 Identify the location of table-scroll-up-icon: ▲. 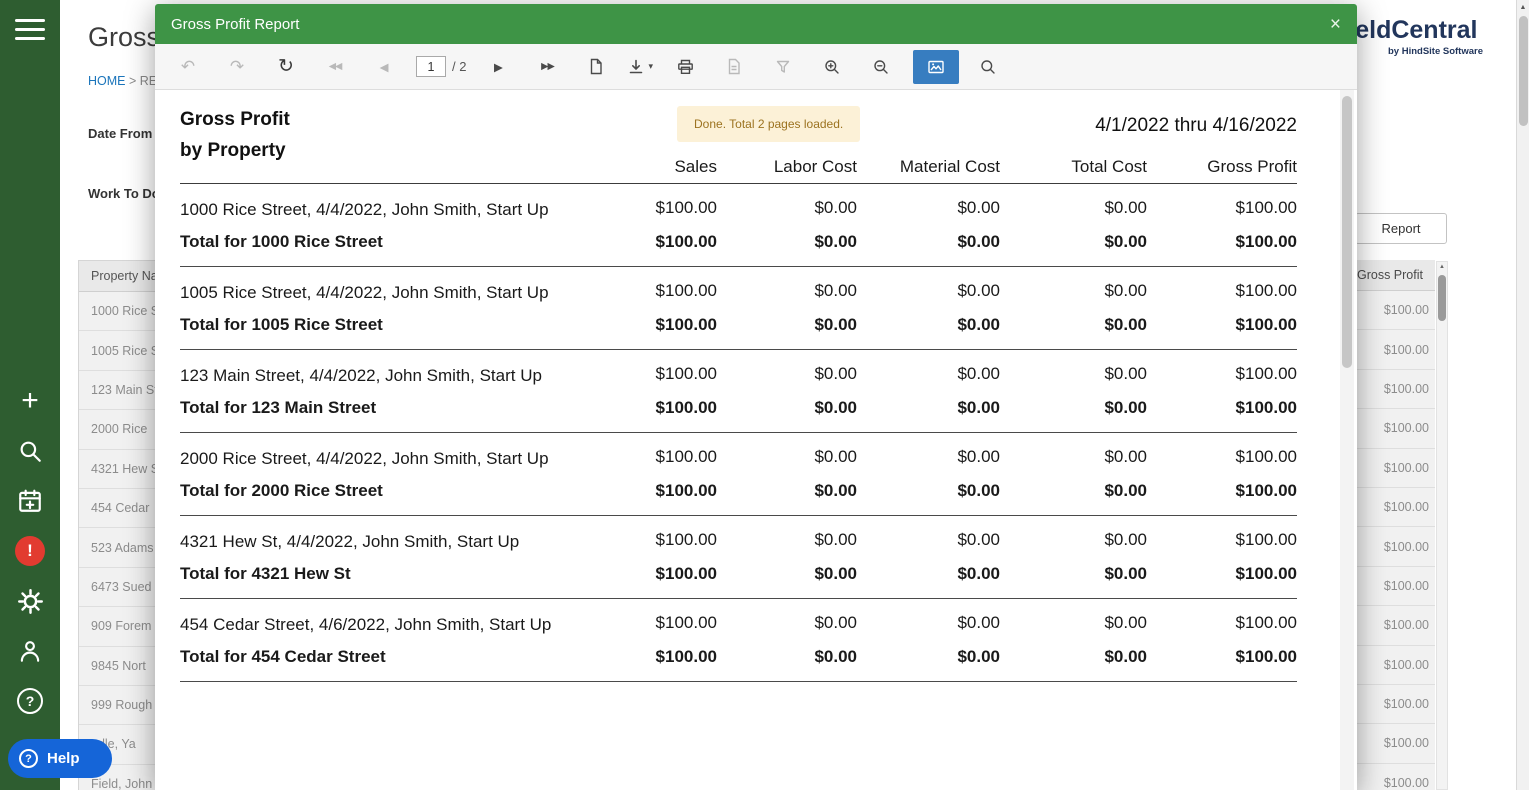
(1442, 267).